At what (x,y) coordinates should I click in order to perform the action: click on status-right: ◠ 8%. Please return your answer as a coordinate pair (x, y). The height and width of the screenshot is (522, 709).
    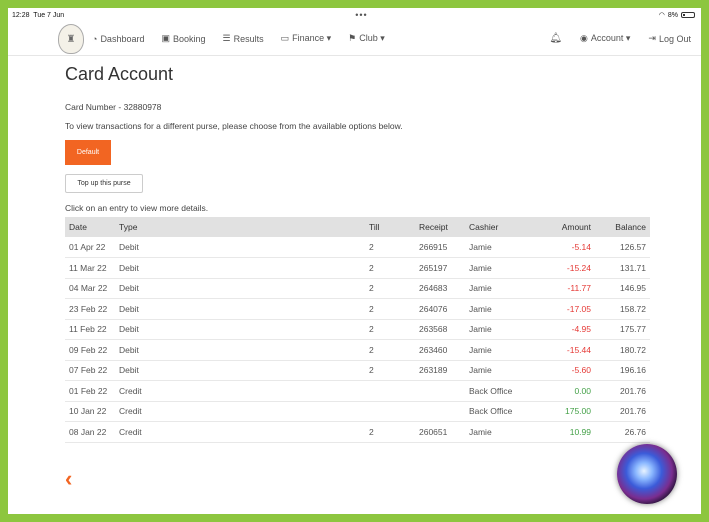
    Looking at the image, I should click on (677, 15).